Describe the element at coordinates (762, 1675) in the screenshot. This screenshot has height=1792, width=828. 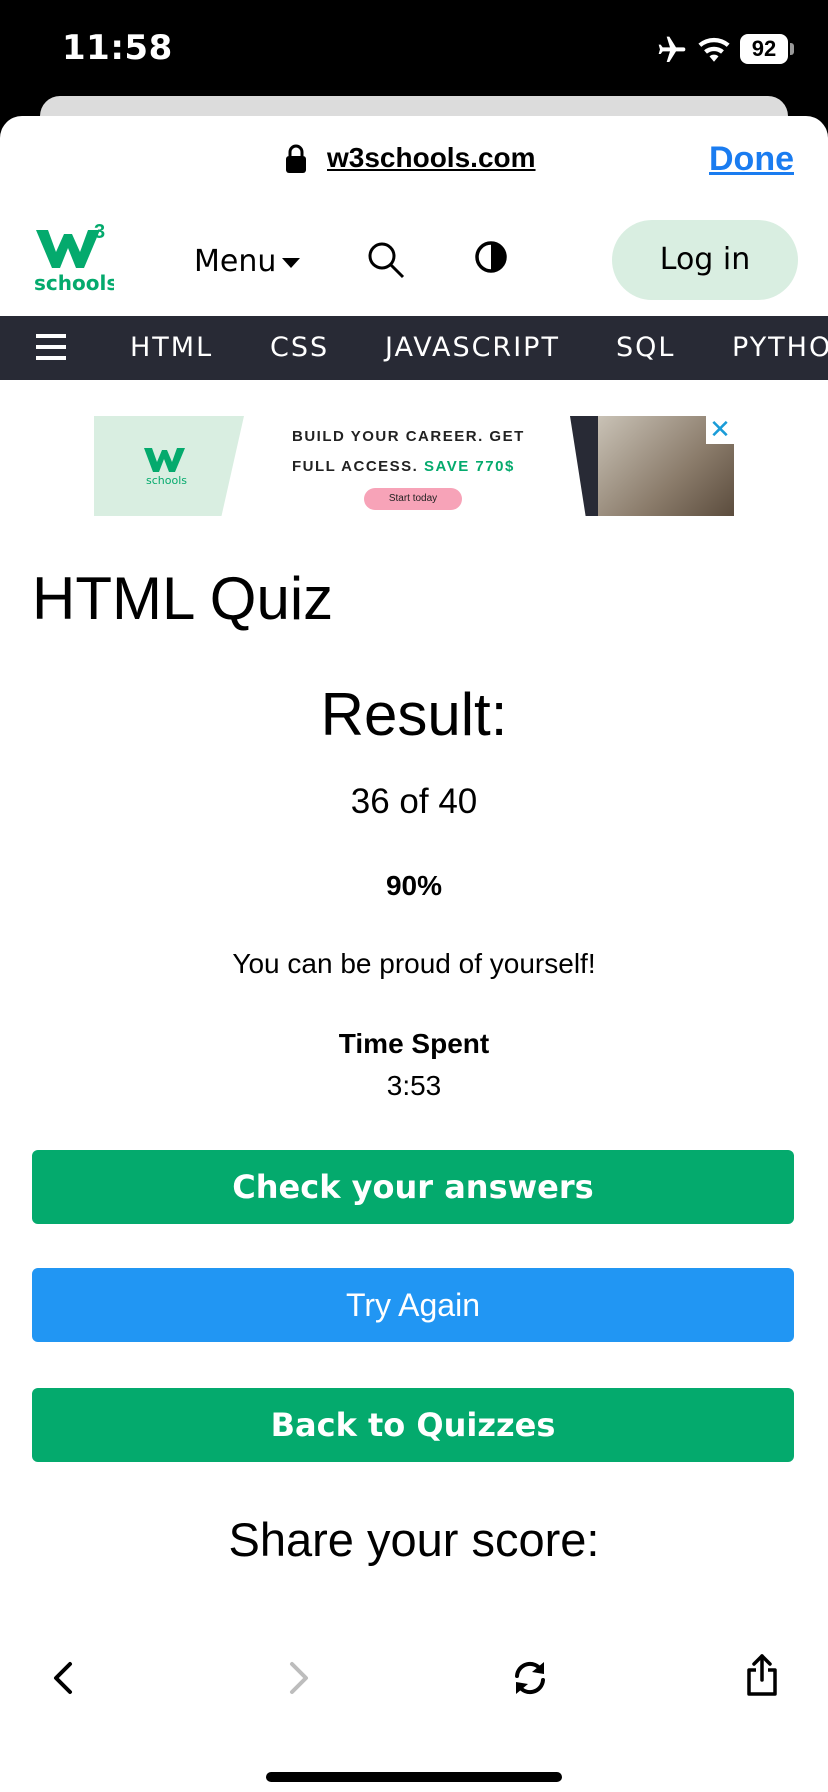
I see `share-icon` at that location.